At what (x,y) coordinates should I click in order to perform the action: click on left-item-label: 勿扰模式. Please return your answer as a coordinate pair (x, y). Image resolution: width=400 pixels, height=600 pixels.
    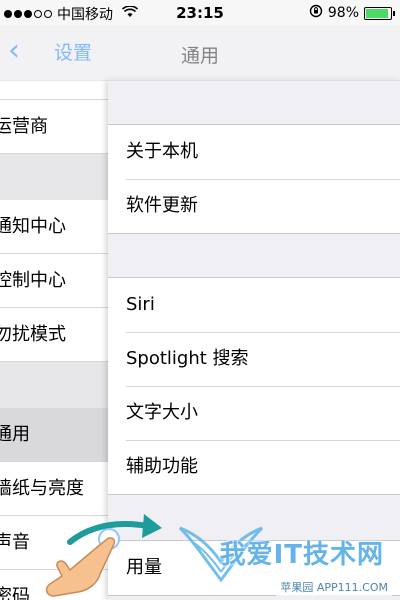
    Looking at the image, I should click on (33, 334).